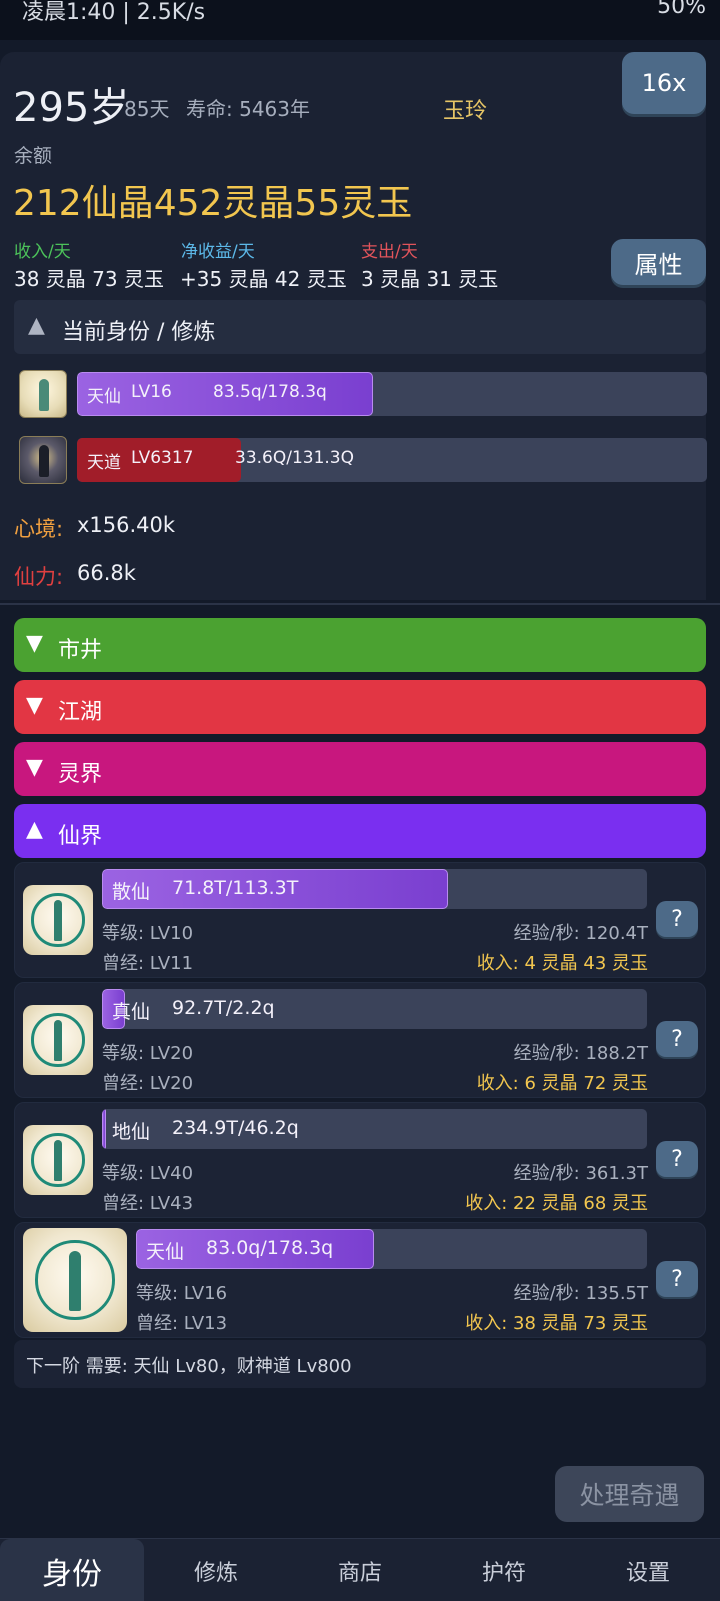 The width and height of the screenshot is (720, 1601). What do you see at coordinates (58, 1160) in the screenshot?
I see `dixian-portrait` at bounding box center [58, 1160].